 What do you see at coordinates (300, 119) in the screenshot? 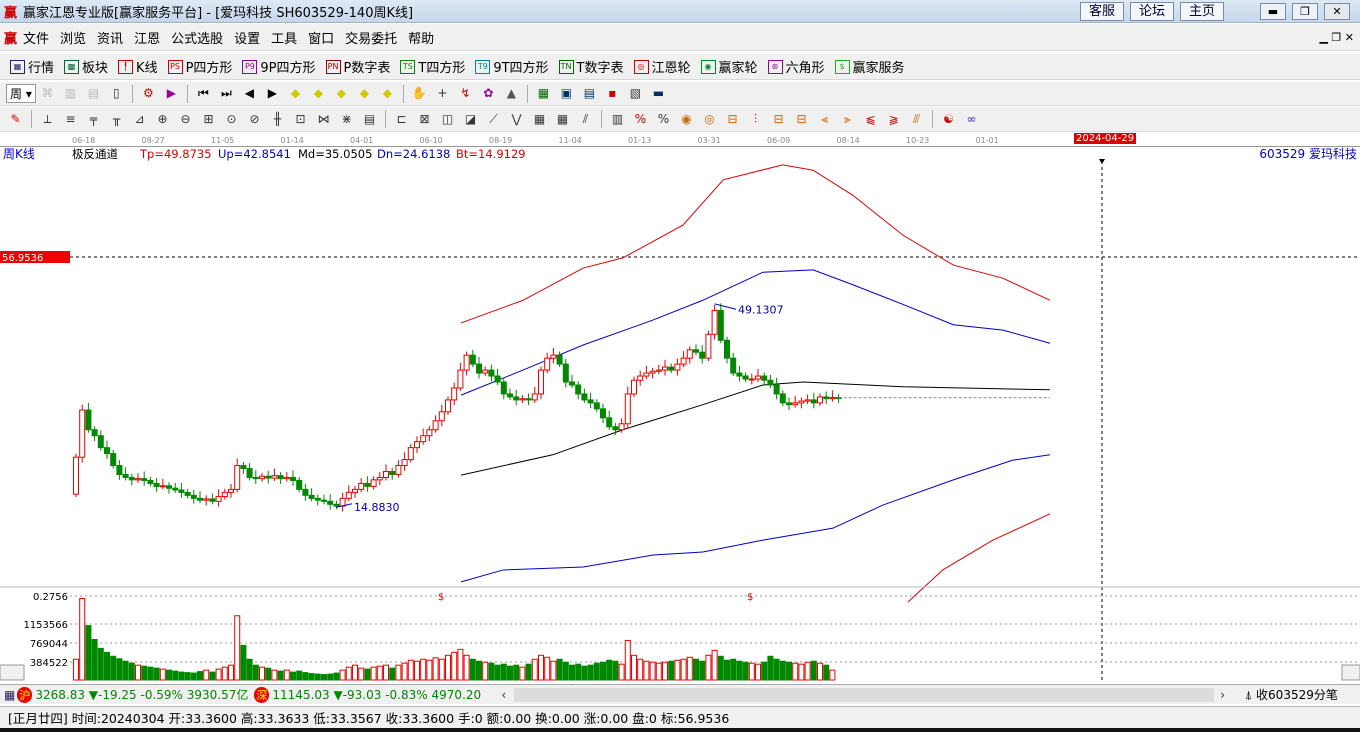
I see `square-icon: ⊡` at bounding box center [300, 119].